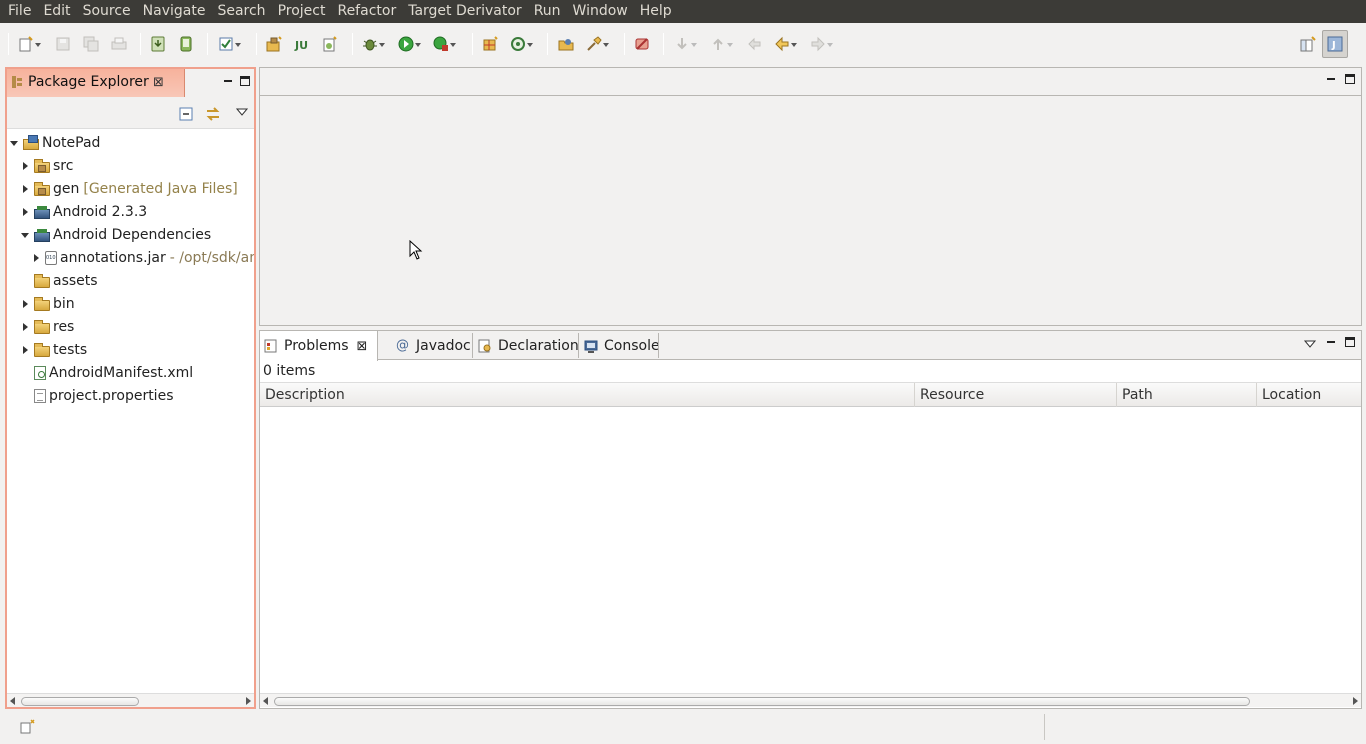 Image resolution: width=1366 pixels, height=744 pixels. Describe the element at coordinates (28, 727) in the screenshot. I see `fast-view-icon` at that location.